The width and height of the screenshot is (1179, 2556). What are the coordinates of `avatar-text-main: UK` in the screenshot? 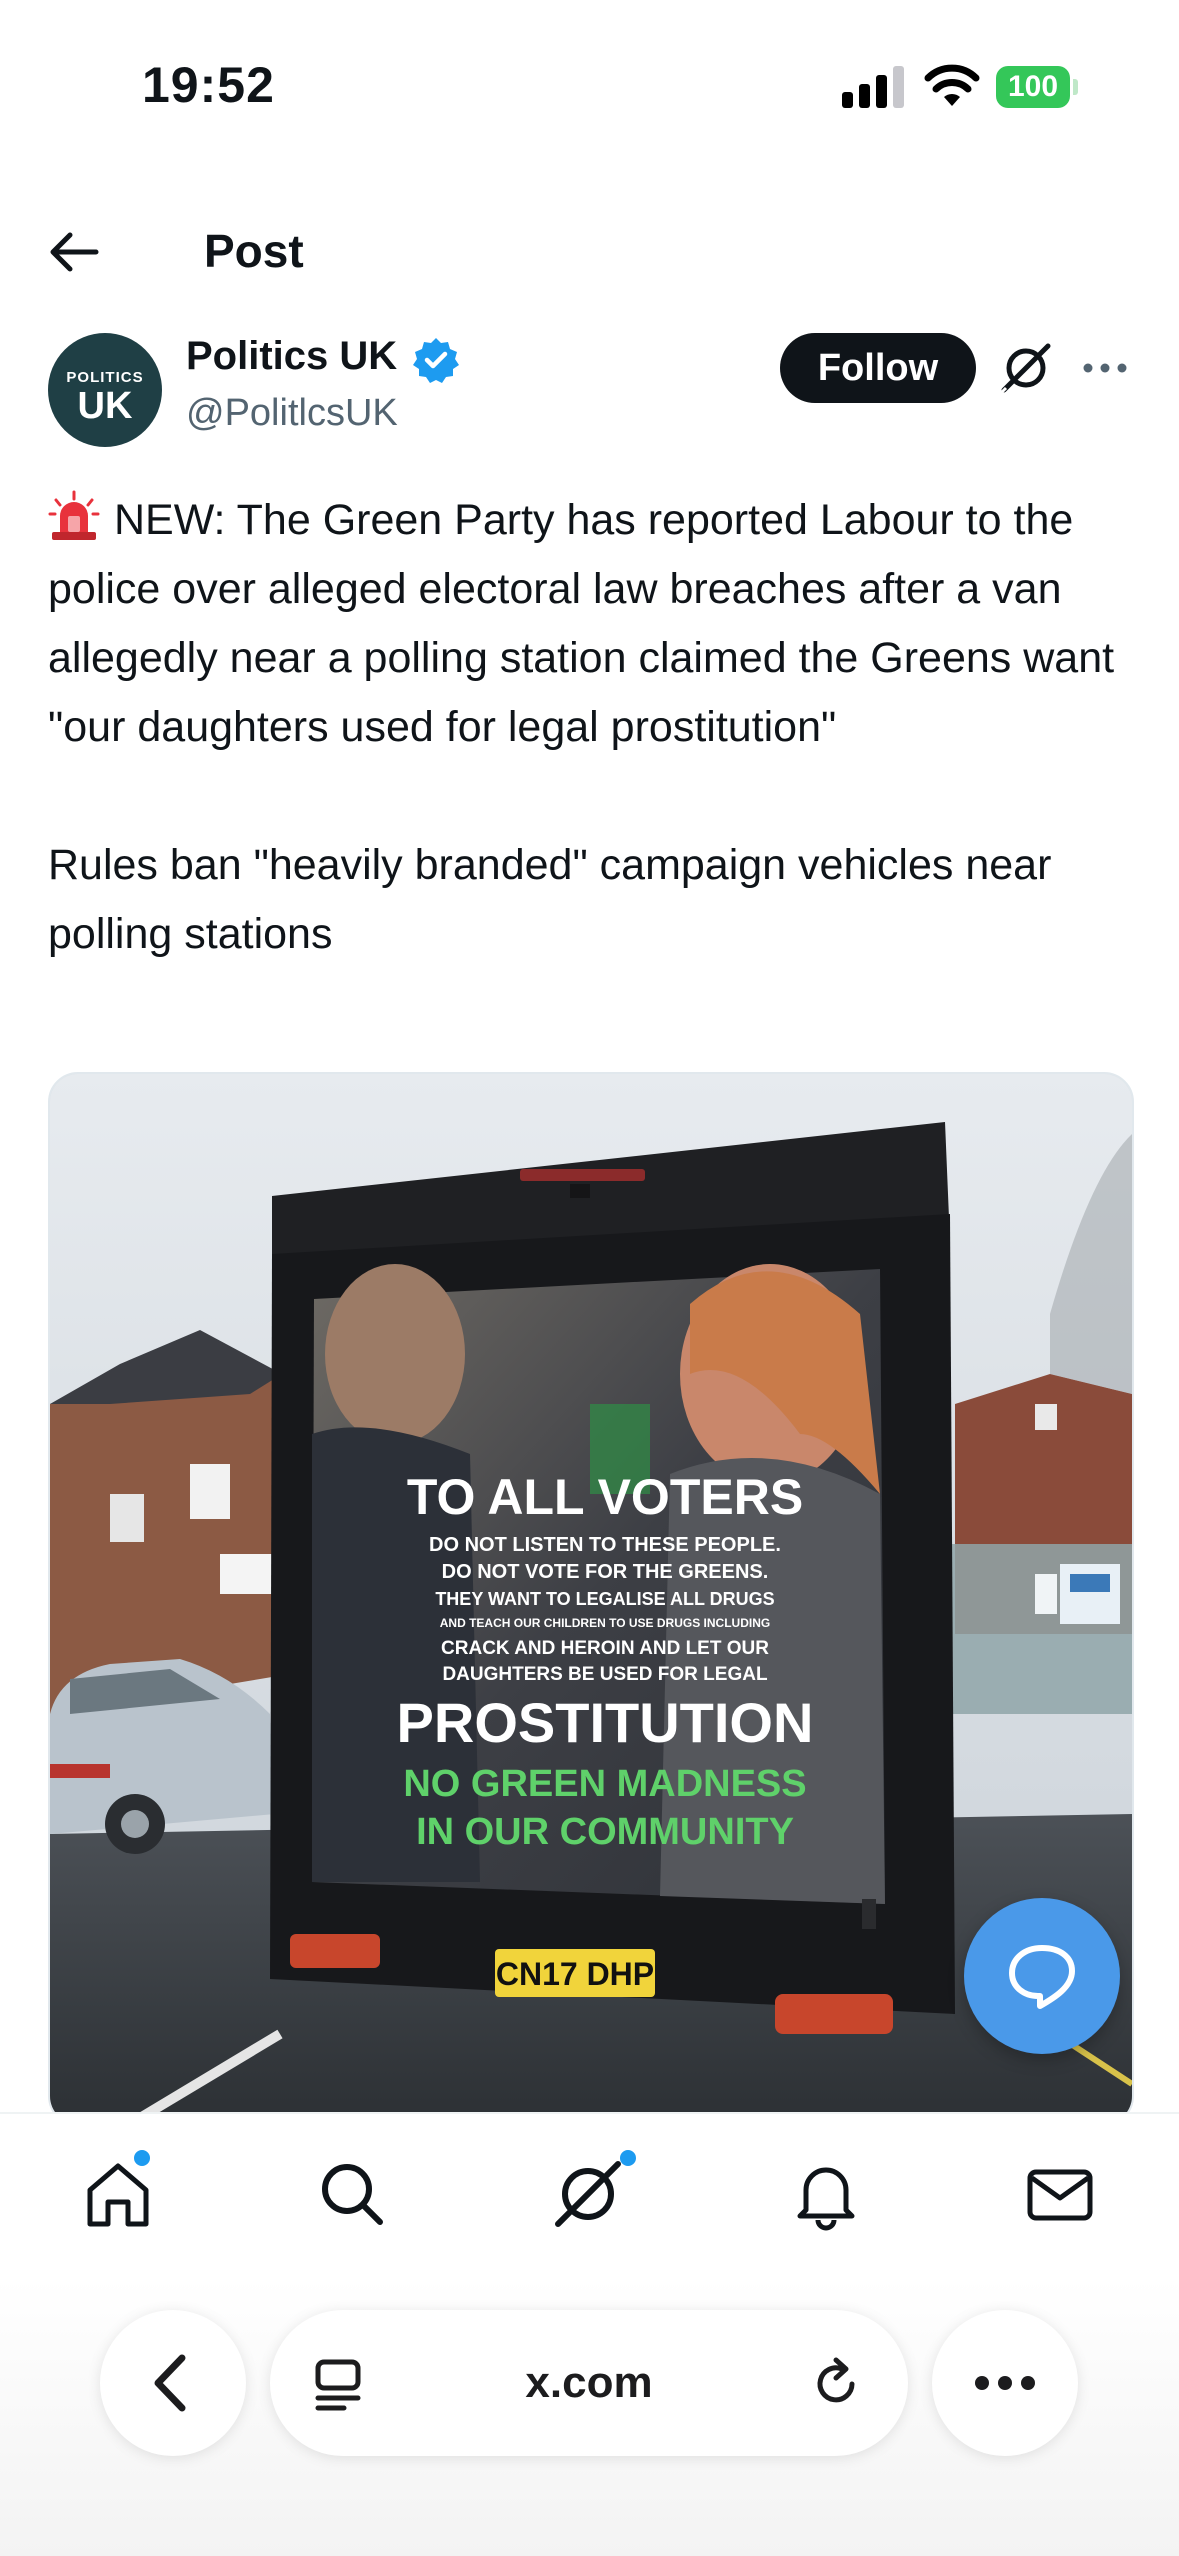 It's located at (105, 406).